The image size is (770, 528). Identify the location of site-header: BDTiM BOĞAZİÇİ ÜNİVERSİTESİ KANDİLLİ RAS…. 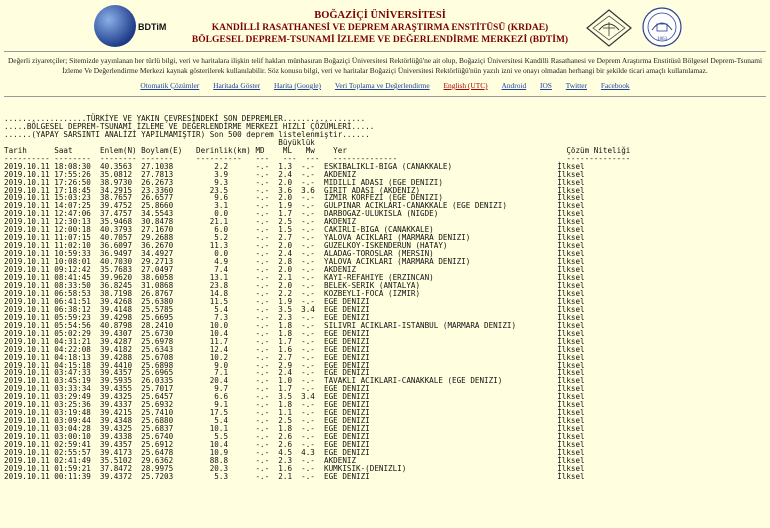
(385, 26).